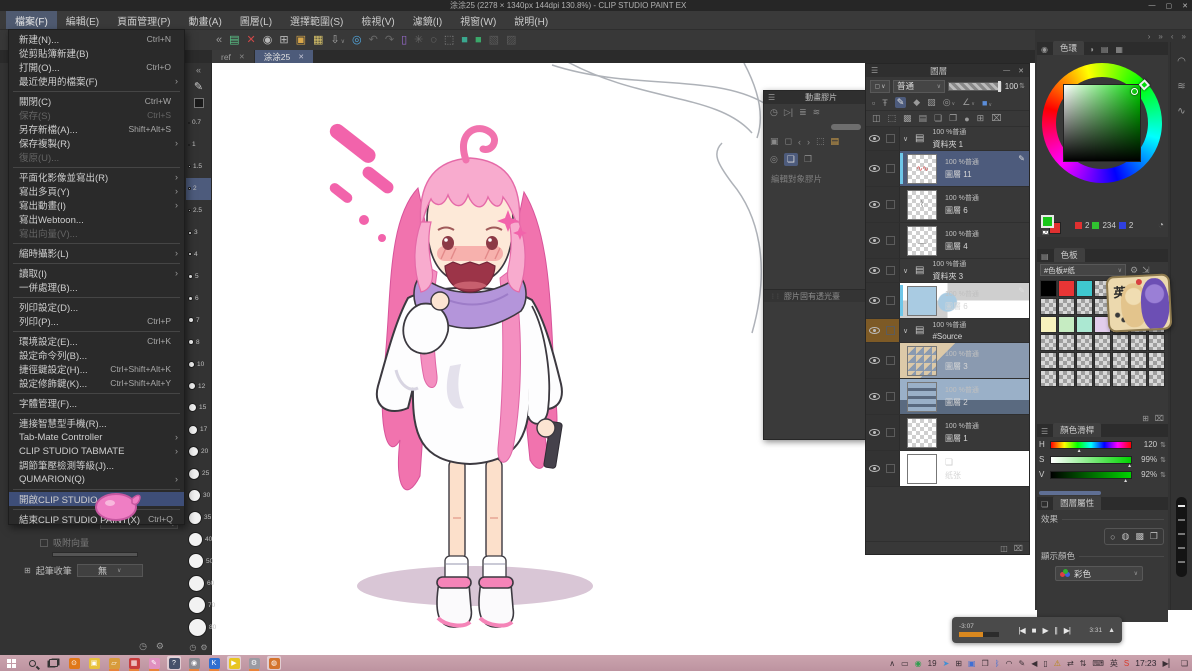  What do you see at coordinates (198, 276) in the screenshot?
I see `brush-size-item: 5` at bounding box center [198, 276].